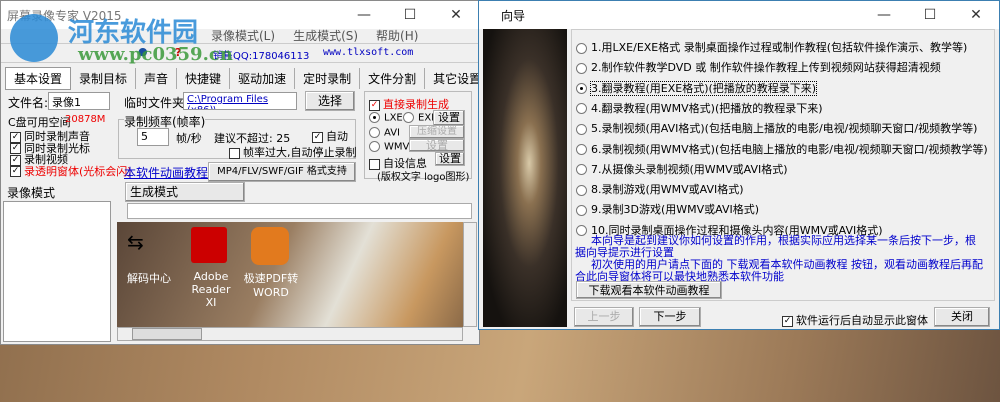 This screenshot has width=1000, height=402. I want to click on format-support-button: MP4/FLV/SWF/GIF 格式支持, so click(282, 172).